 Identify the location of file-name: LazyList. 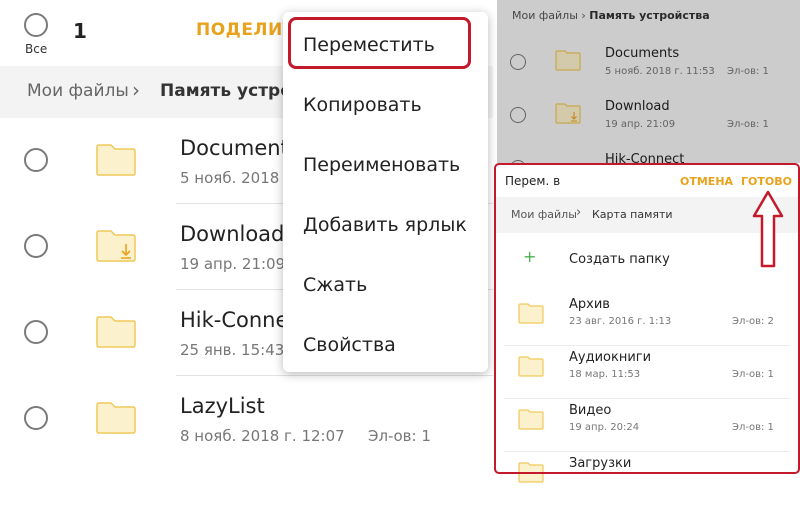
(222, 406).